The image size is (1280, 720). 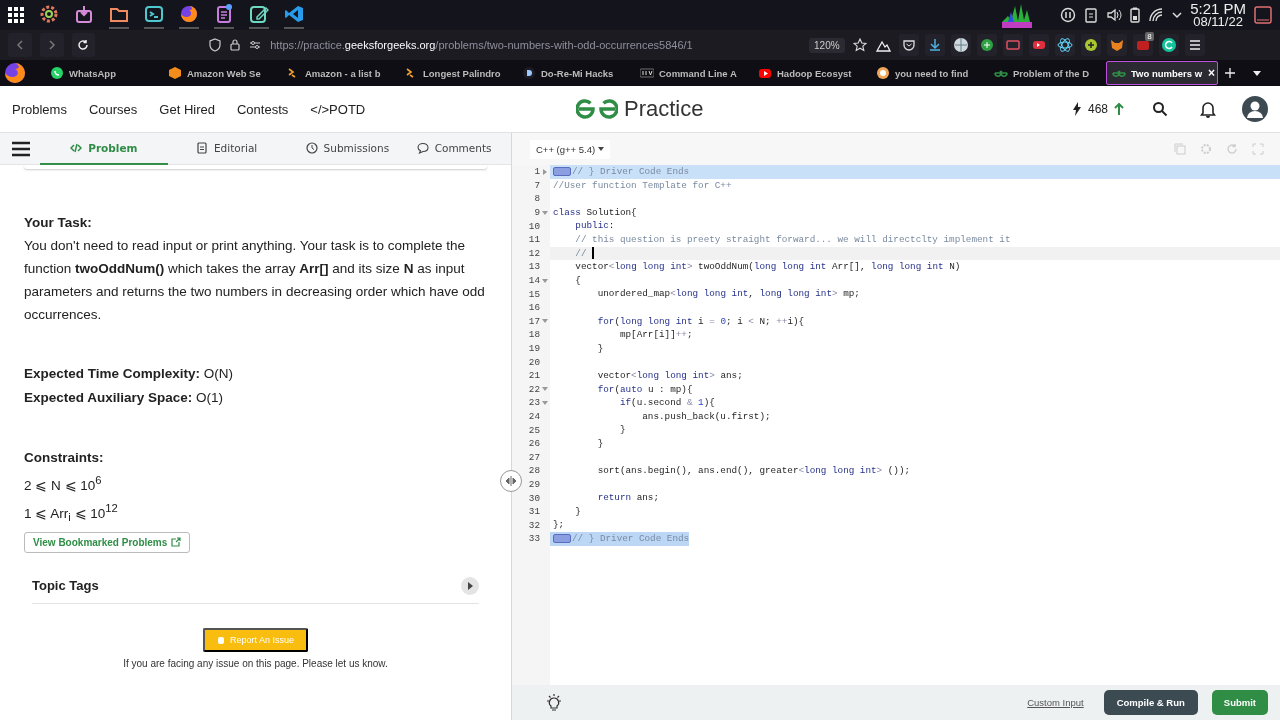 What do you see at coordinates (39, 109) in the screenshot?
I see `nav-link: Problems` at bounding box center [39, 109].